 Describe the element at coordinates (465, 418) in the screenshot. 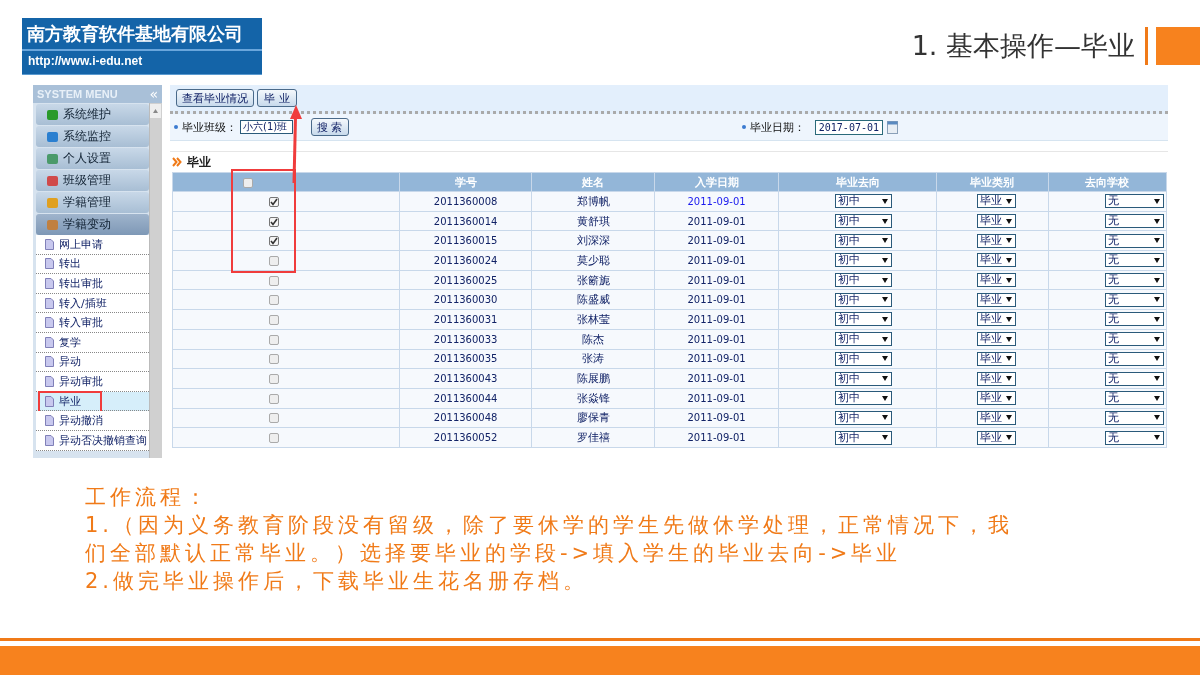

I see `table-cell: 2011360048` at that location.